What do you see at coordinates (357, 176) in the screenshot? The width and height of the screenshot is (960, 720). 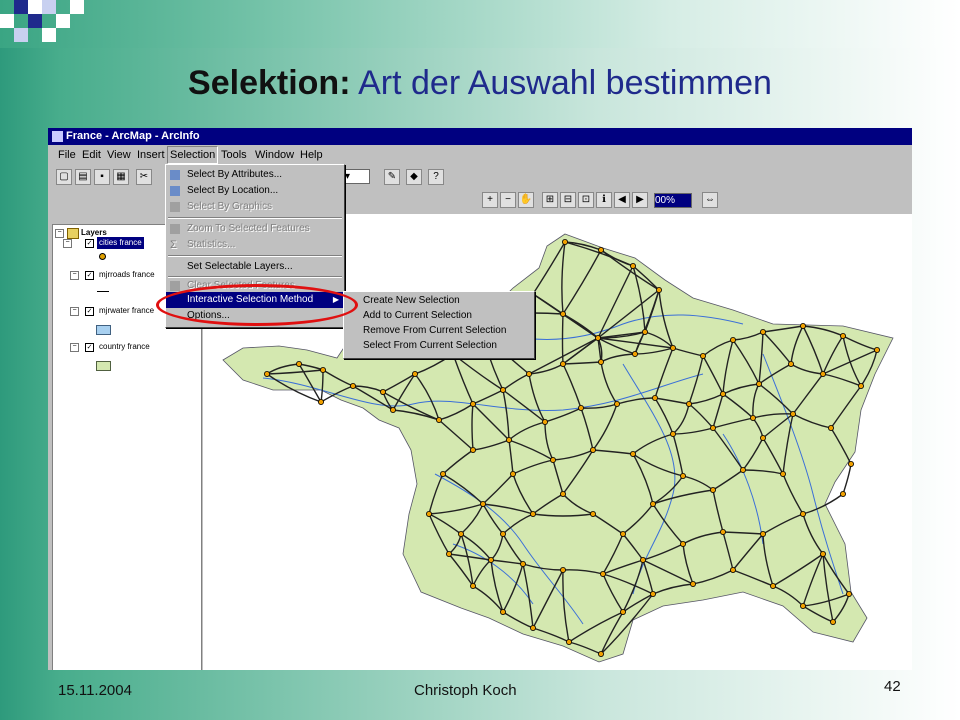 I see `scale-combo: ▾` at bounding box center [357, 176].